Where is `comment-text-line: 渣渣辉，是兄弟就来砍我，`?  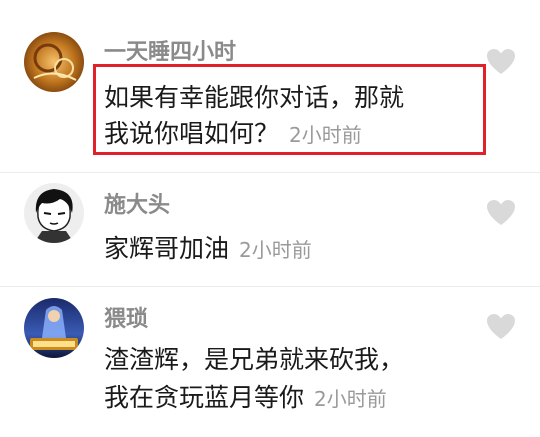
comment-text-line: 渣渣辉，是兄弟就来砍我， is located at coordinates (254, 359).